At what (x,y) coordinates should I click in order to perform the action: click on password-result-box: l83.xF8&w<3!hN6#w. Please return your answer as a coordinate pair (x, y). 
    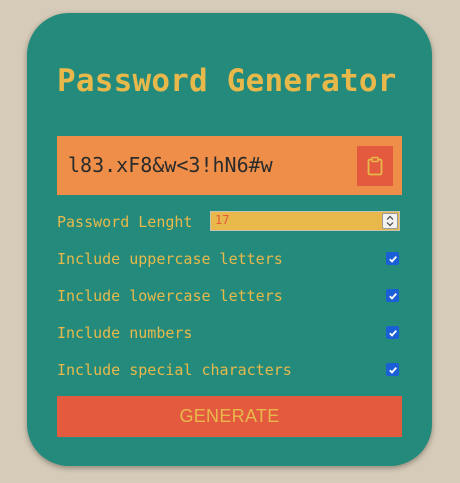
    Looking at the image, I should click on (229, 165).